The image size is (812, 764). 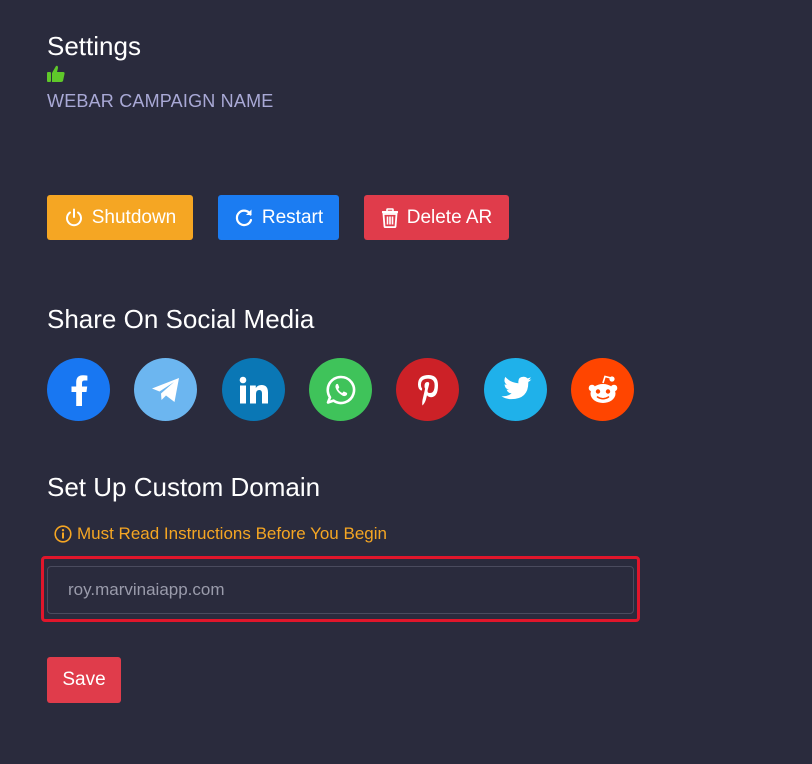 I want to click on save-label: Save, so click(x=84, y=679).